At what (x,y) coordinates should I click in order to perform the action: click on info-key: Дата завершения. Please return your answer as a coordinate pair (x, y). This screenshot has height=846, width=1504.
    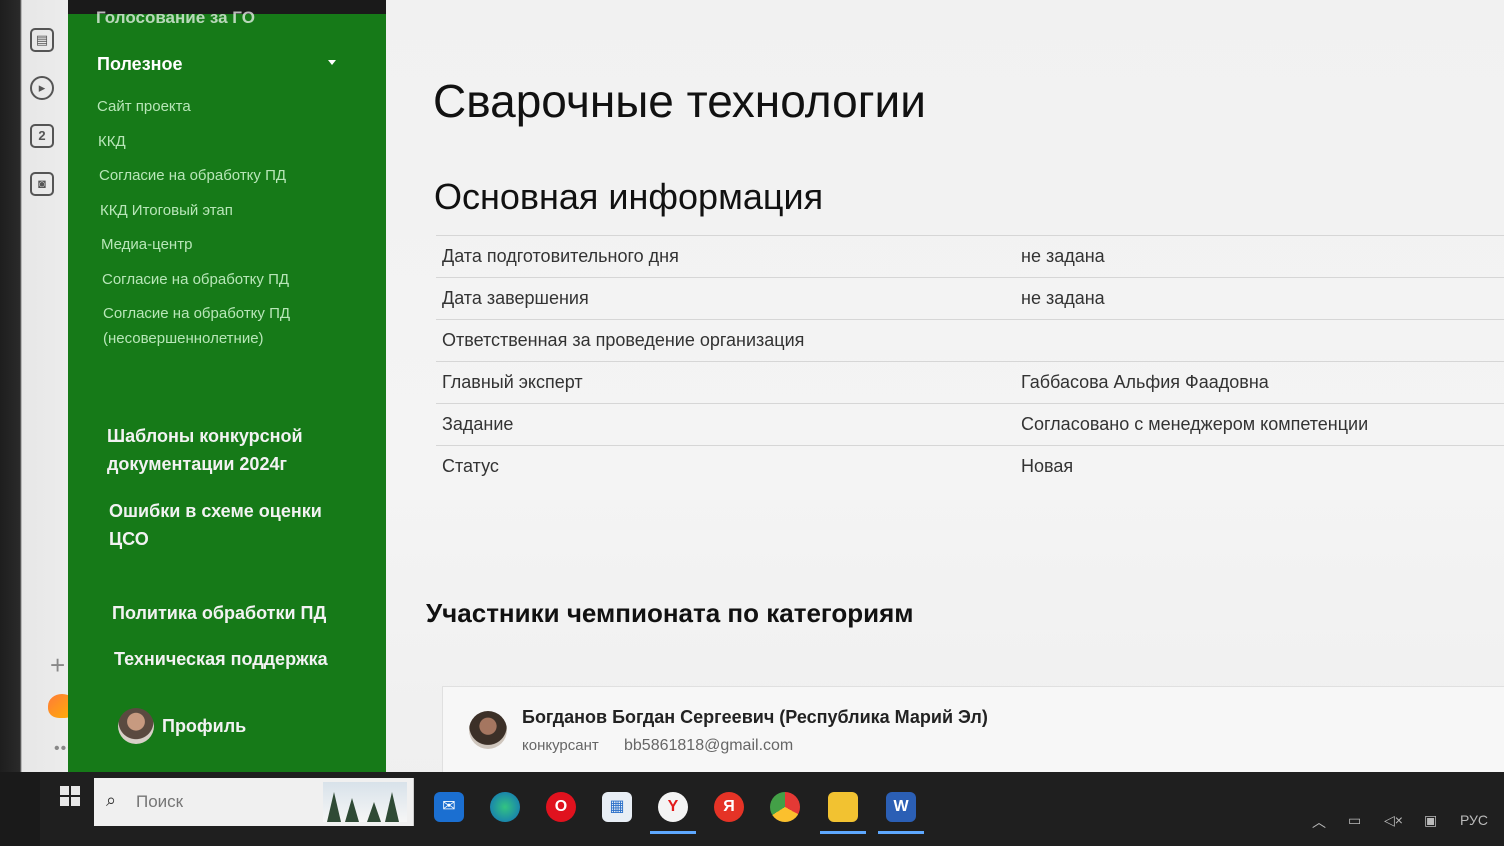
    Looking at the image, I should click on (515, 298).